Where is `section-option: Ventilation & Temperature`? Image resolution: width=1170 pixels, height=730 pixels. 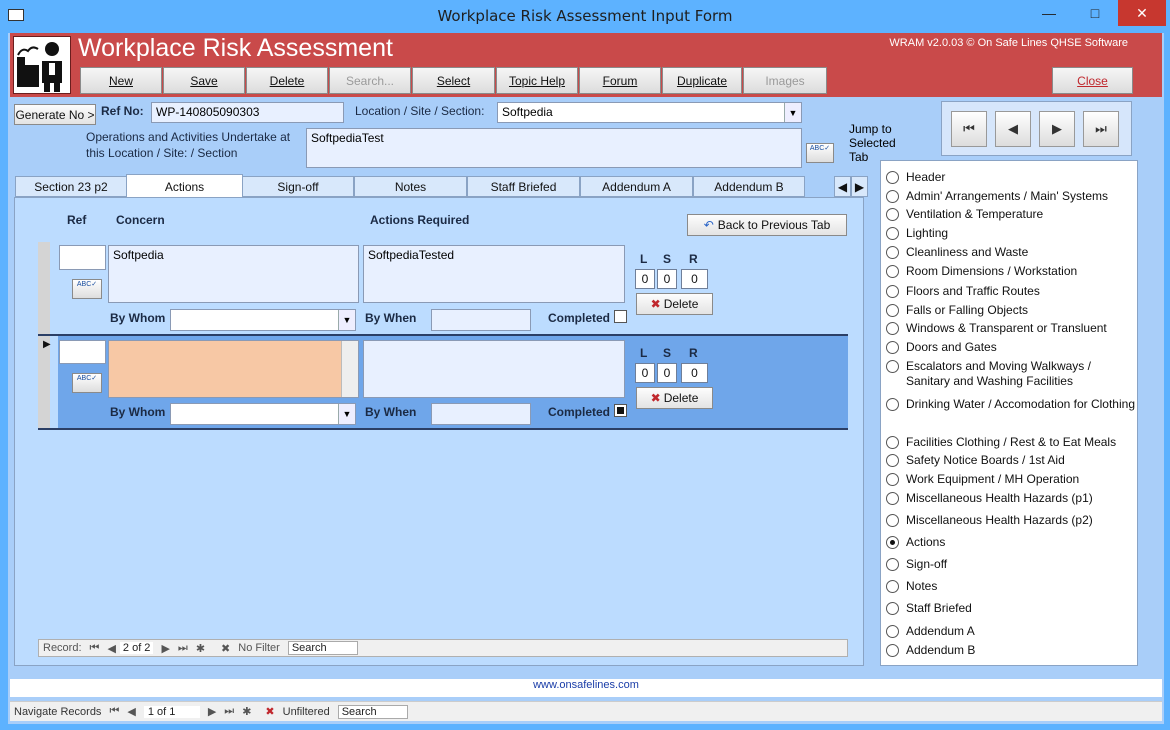 section-option: Ventilation & Temperature is located at coordinates (1011, 214).